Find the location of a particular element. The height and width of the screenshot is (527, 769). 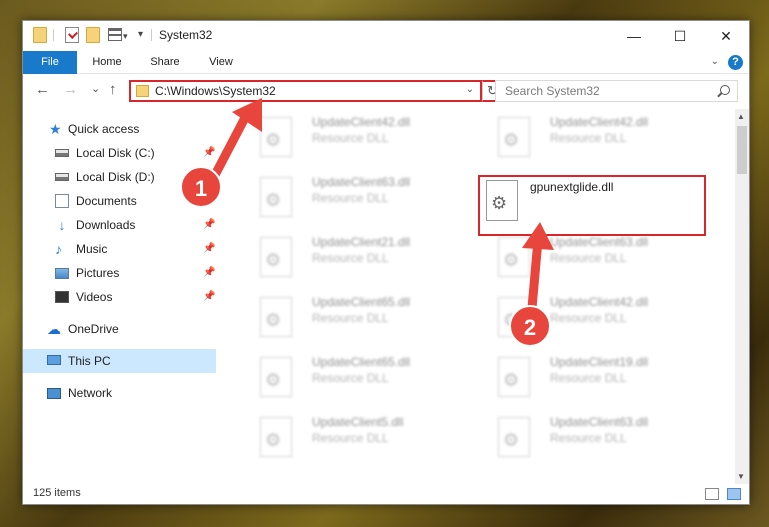

folder-icon is located at coordinates (40, 35).